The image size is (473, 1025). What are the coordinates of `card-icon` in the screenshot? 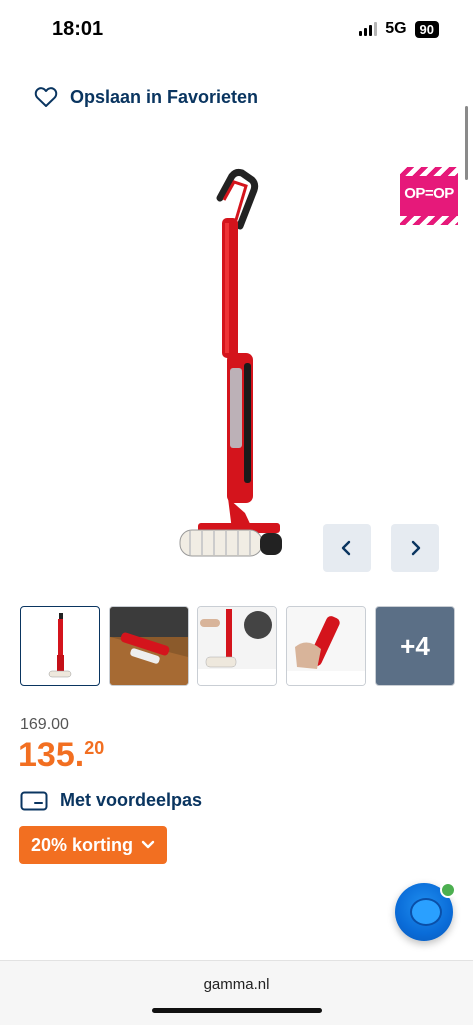 It's located at (34, 800).